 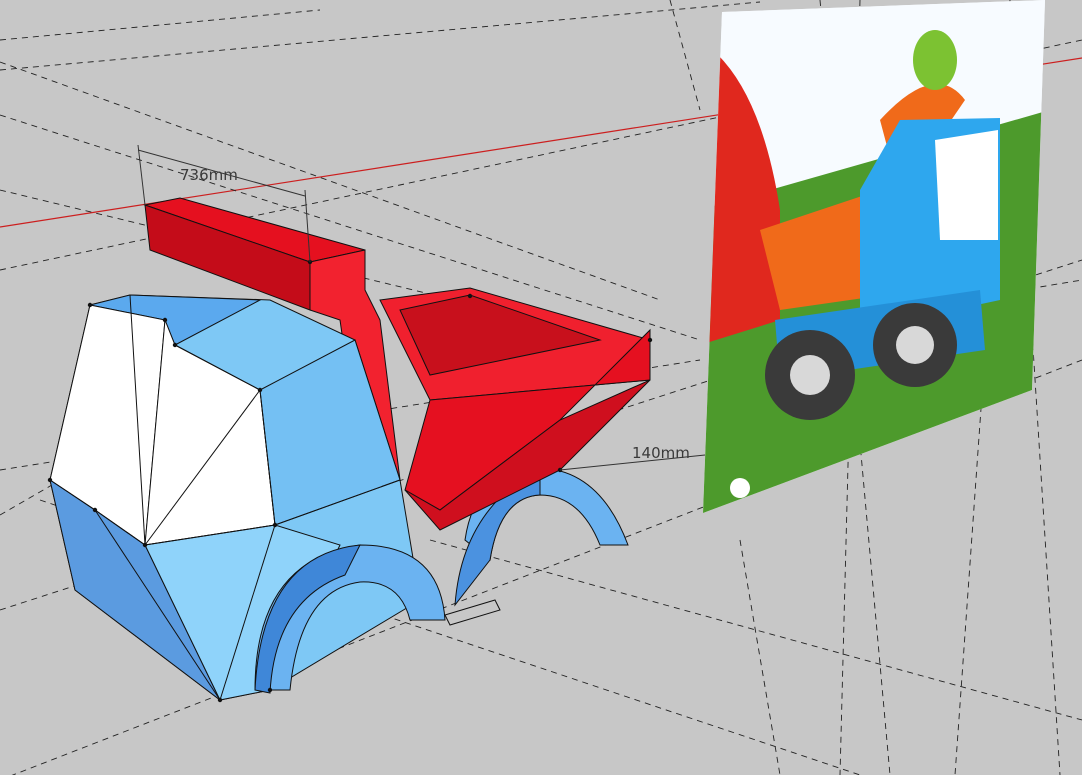 I want to click on reference-rear-hub, so click(x=810, y=375).